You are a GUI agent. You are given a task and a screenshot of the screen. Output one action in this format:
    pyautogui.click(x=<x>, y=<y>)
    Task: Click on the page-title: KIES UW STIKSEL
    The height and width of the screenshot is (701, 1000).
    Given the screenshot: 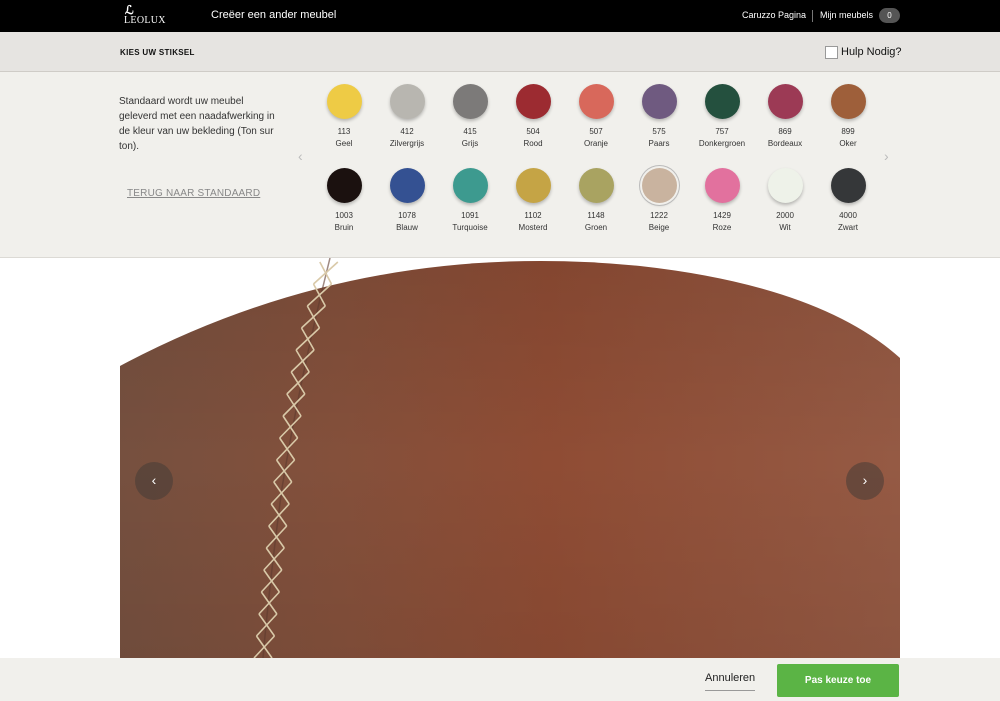 What is the action you would take?
    pyautogui.click(x=157, y=52)
    